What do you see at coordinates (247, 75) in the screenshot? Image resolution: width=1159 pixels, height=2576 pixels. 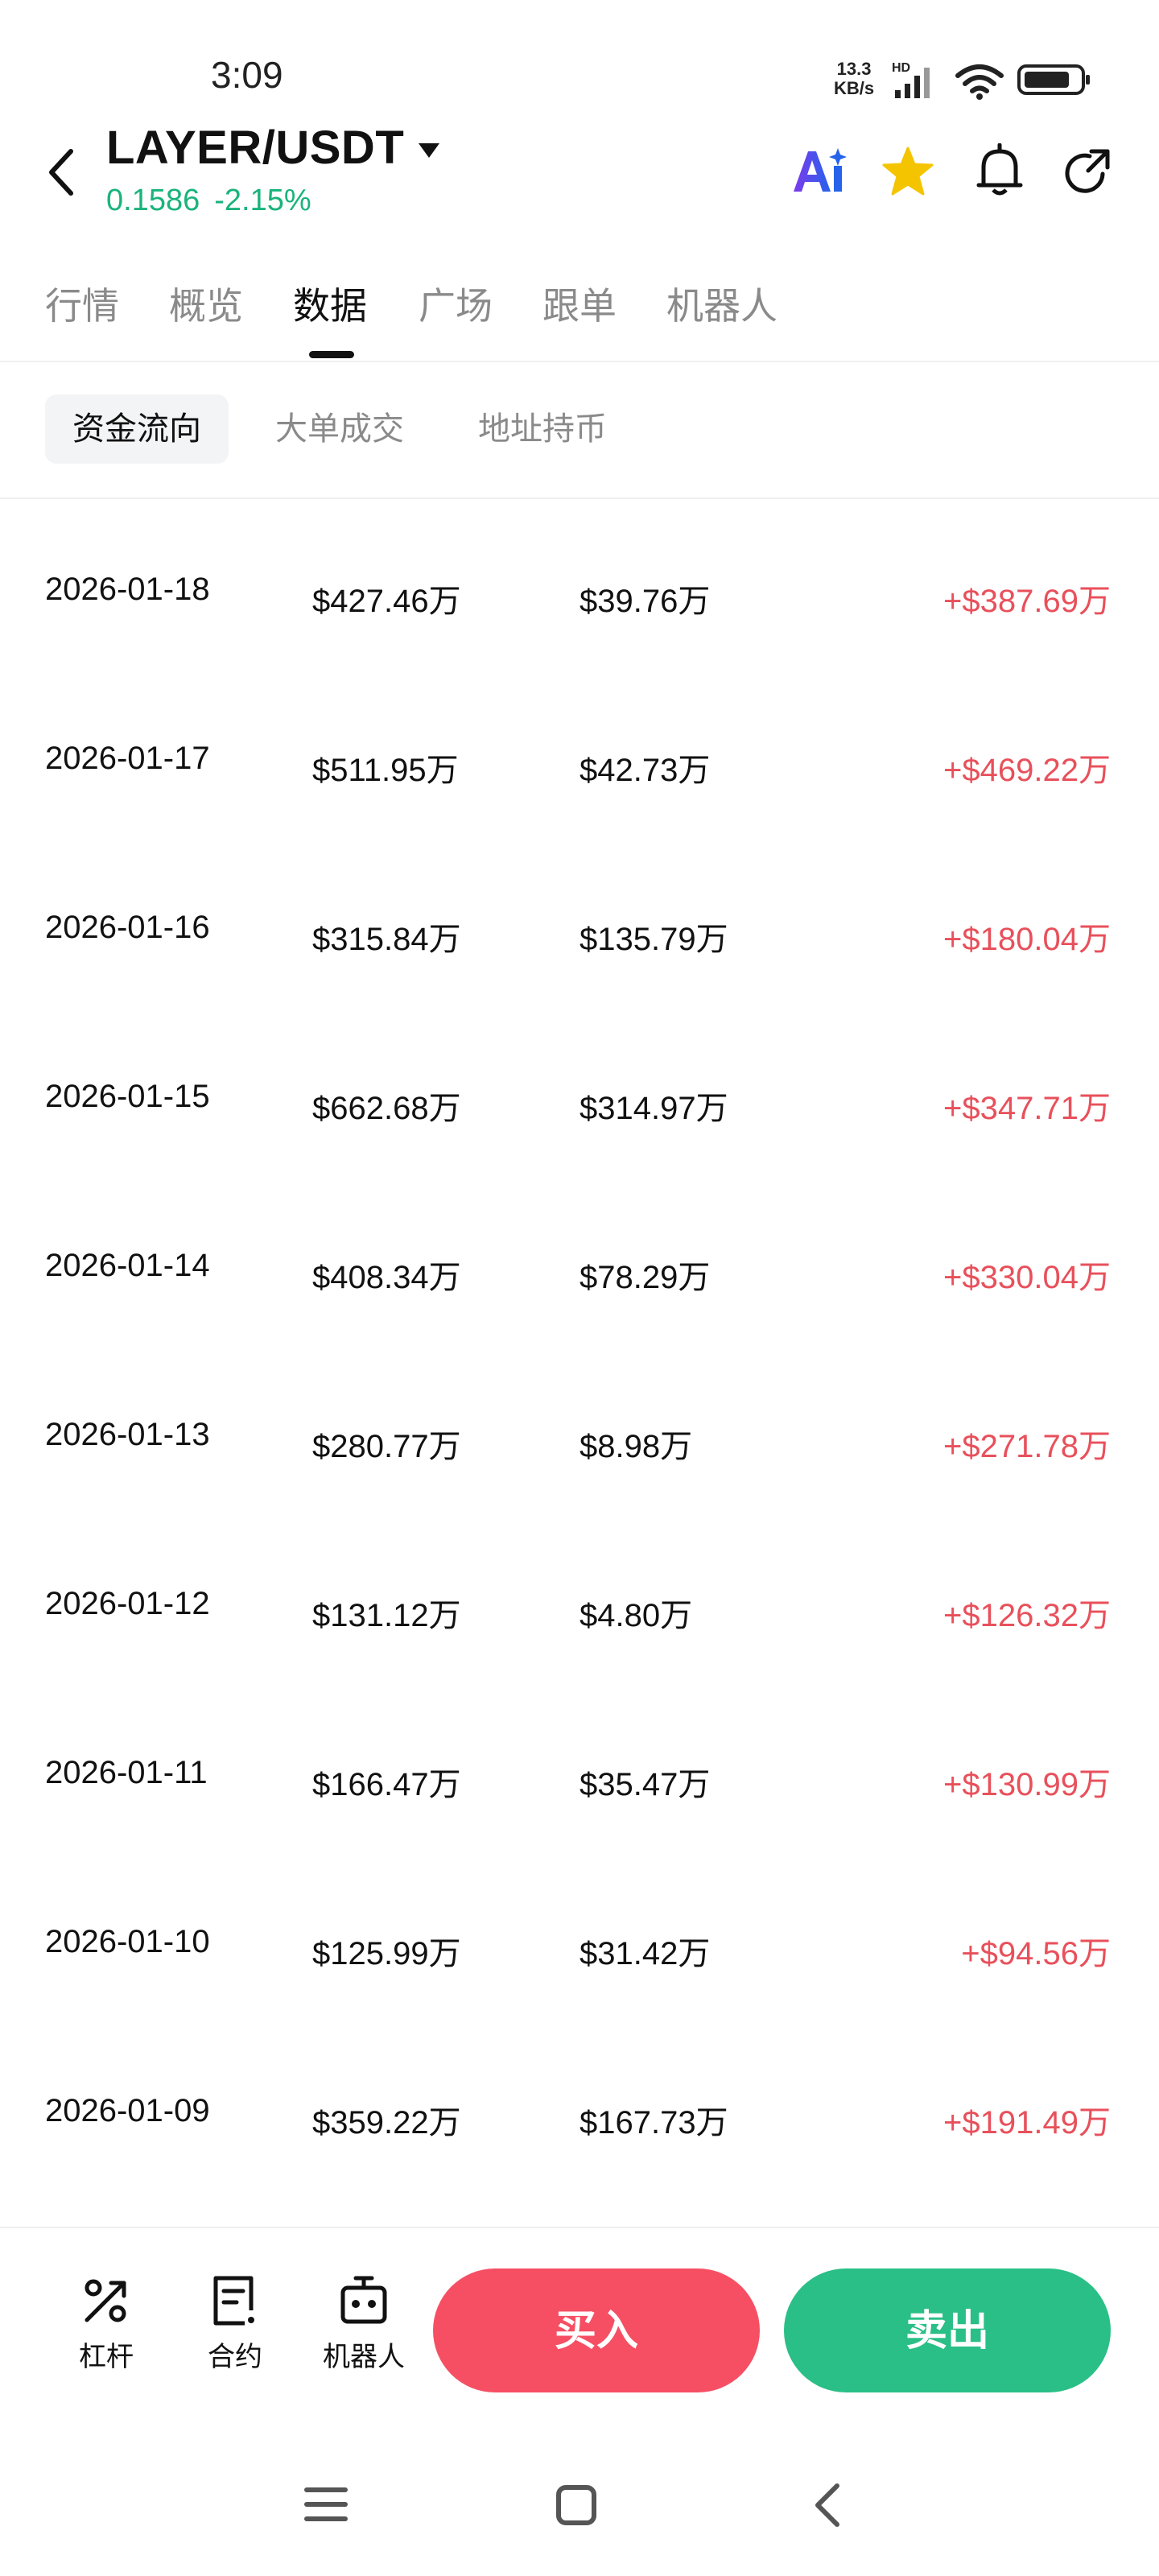 I see `status-time: 3:09` at bounding box center [247, 75].